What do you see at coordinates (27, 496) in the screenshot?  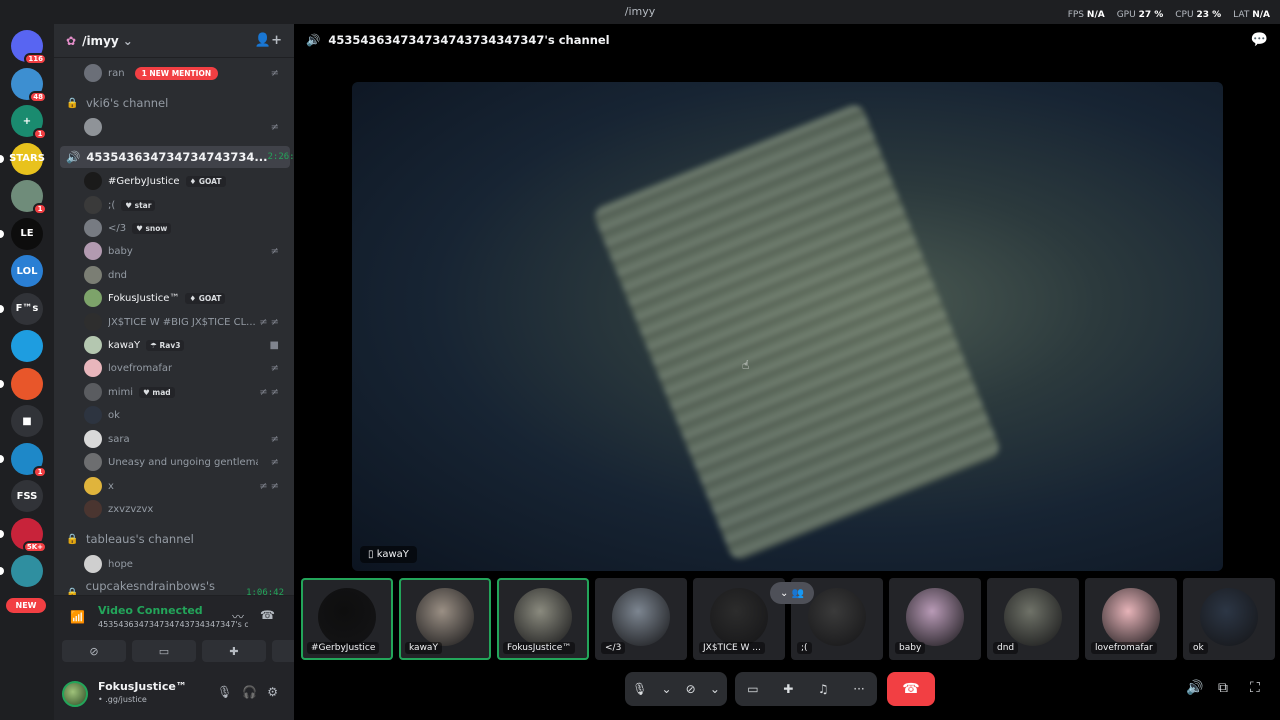 I see `server-icon: FSS` at bounding box center [27, 496].